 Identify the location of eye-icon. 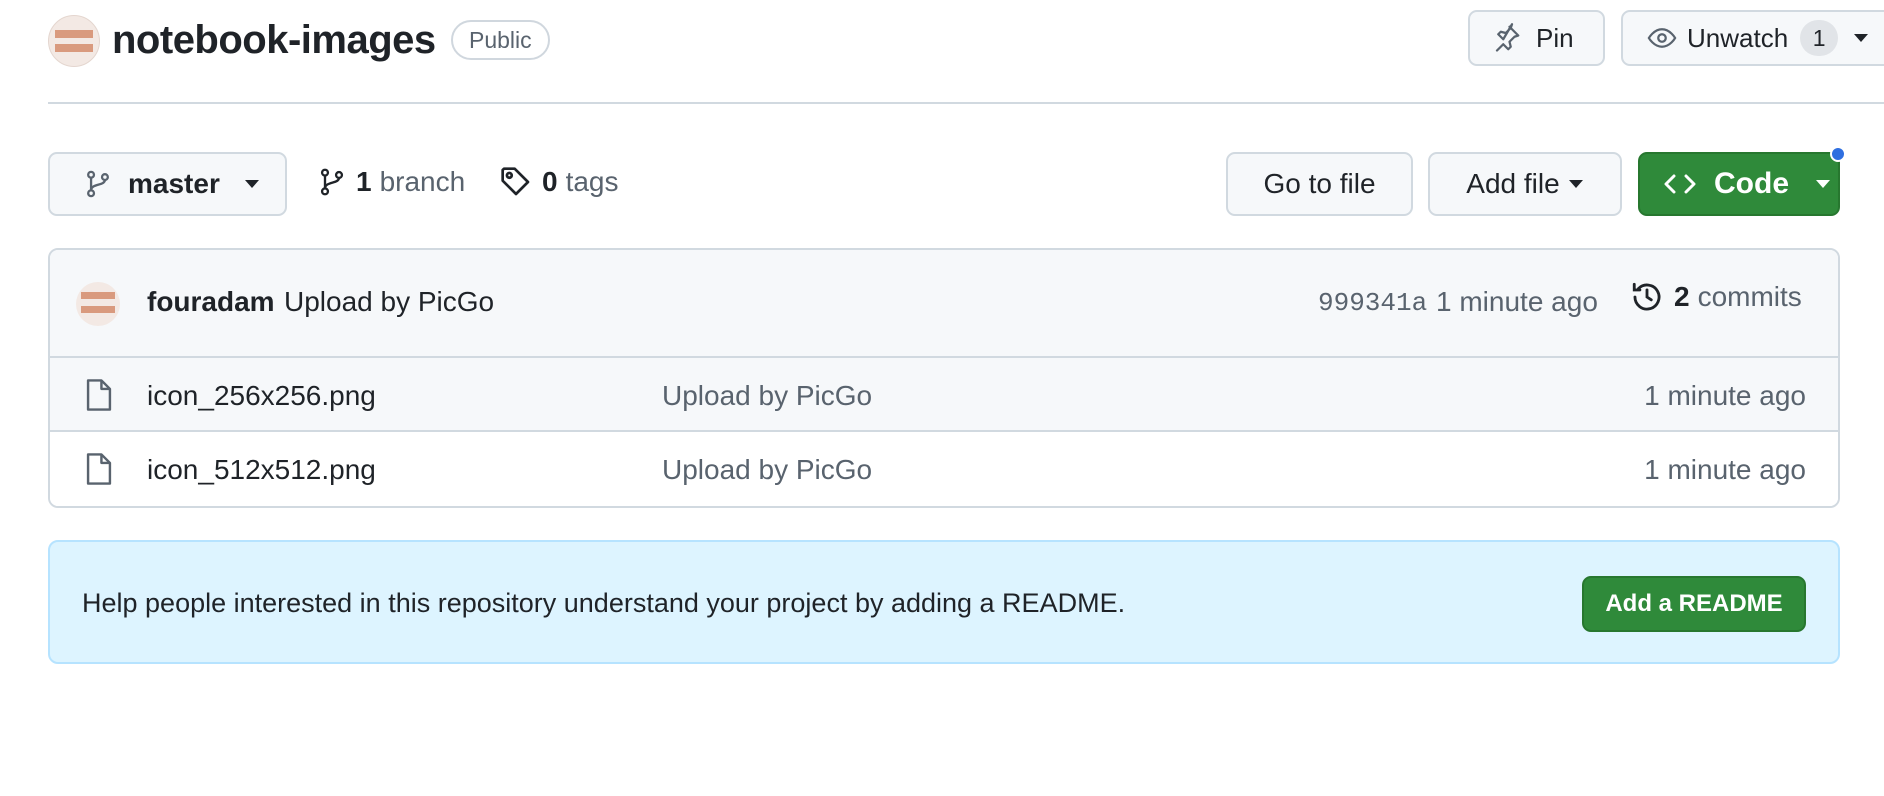
(1662, 38).